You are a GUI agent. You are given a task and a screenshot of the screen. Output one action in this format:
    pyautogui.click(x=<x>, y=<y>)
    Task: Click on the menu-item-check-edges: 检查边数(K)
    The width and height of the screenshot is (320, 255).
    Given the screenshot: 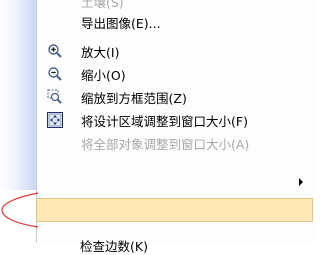 What is the action you would take?
    pyautogui.click(x=114, y=245)
    